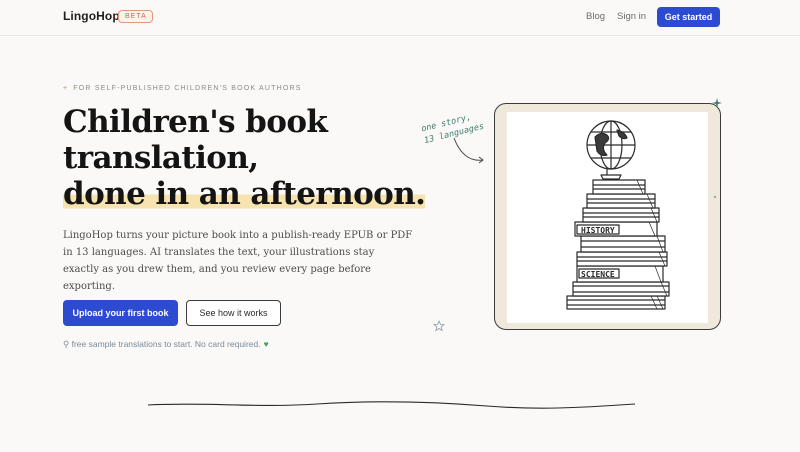 This screenshot has width=800, height=452. Describe the element at coordinates (468, 150) in the screenshot. I see `curved-arrow-icon` at that location.